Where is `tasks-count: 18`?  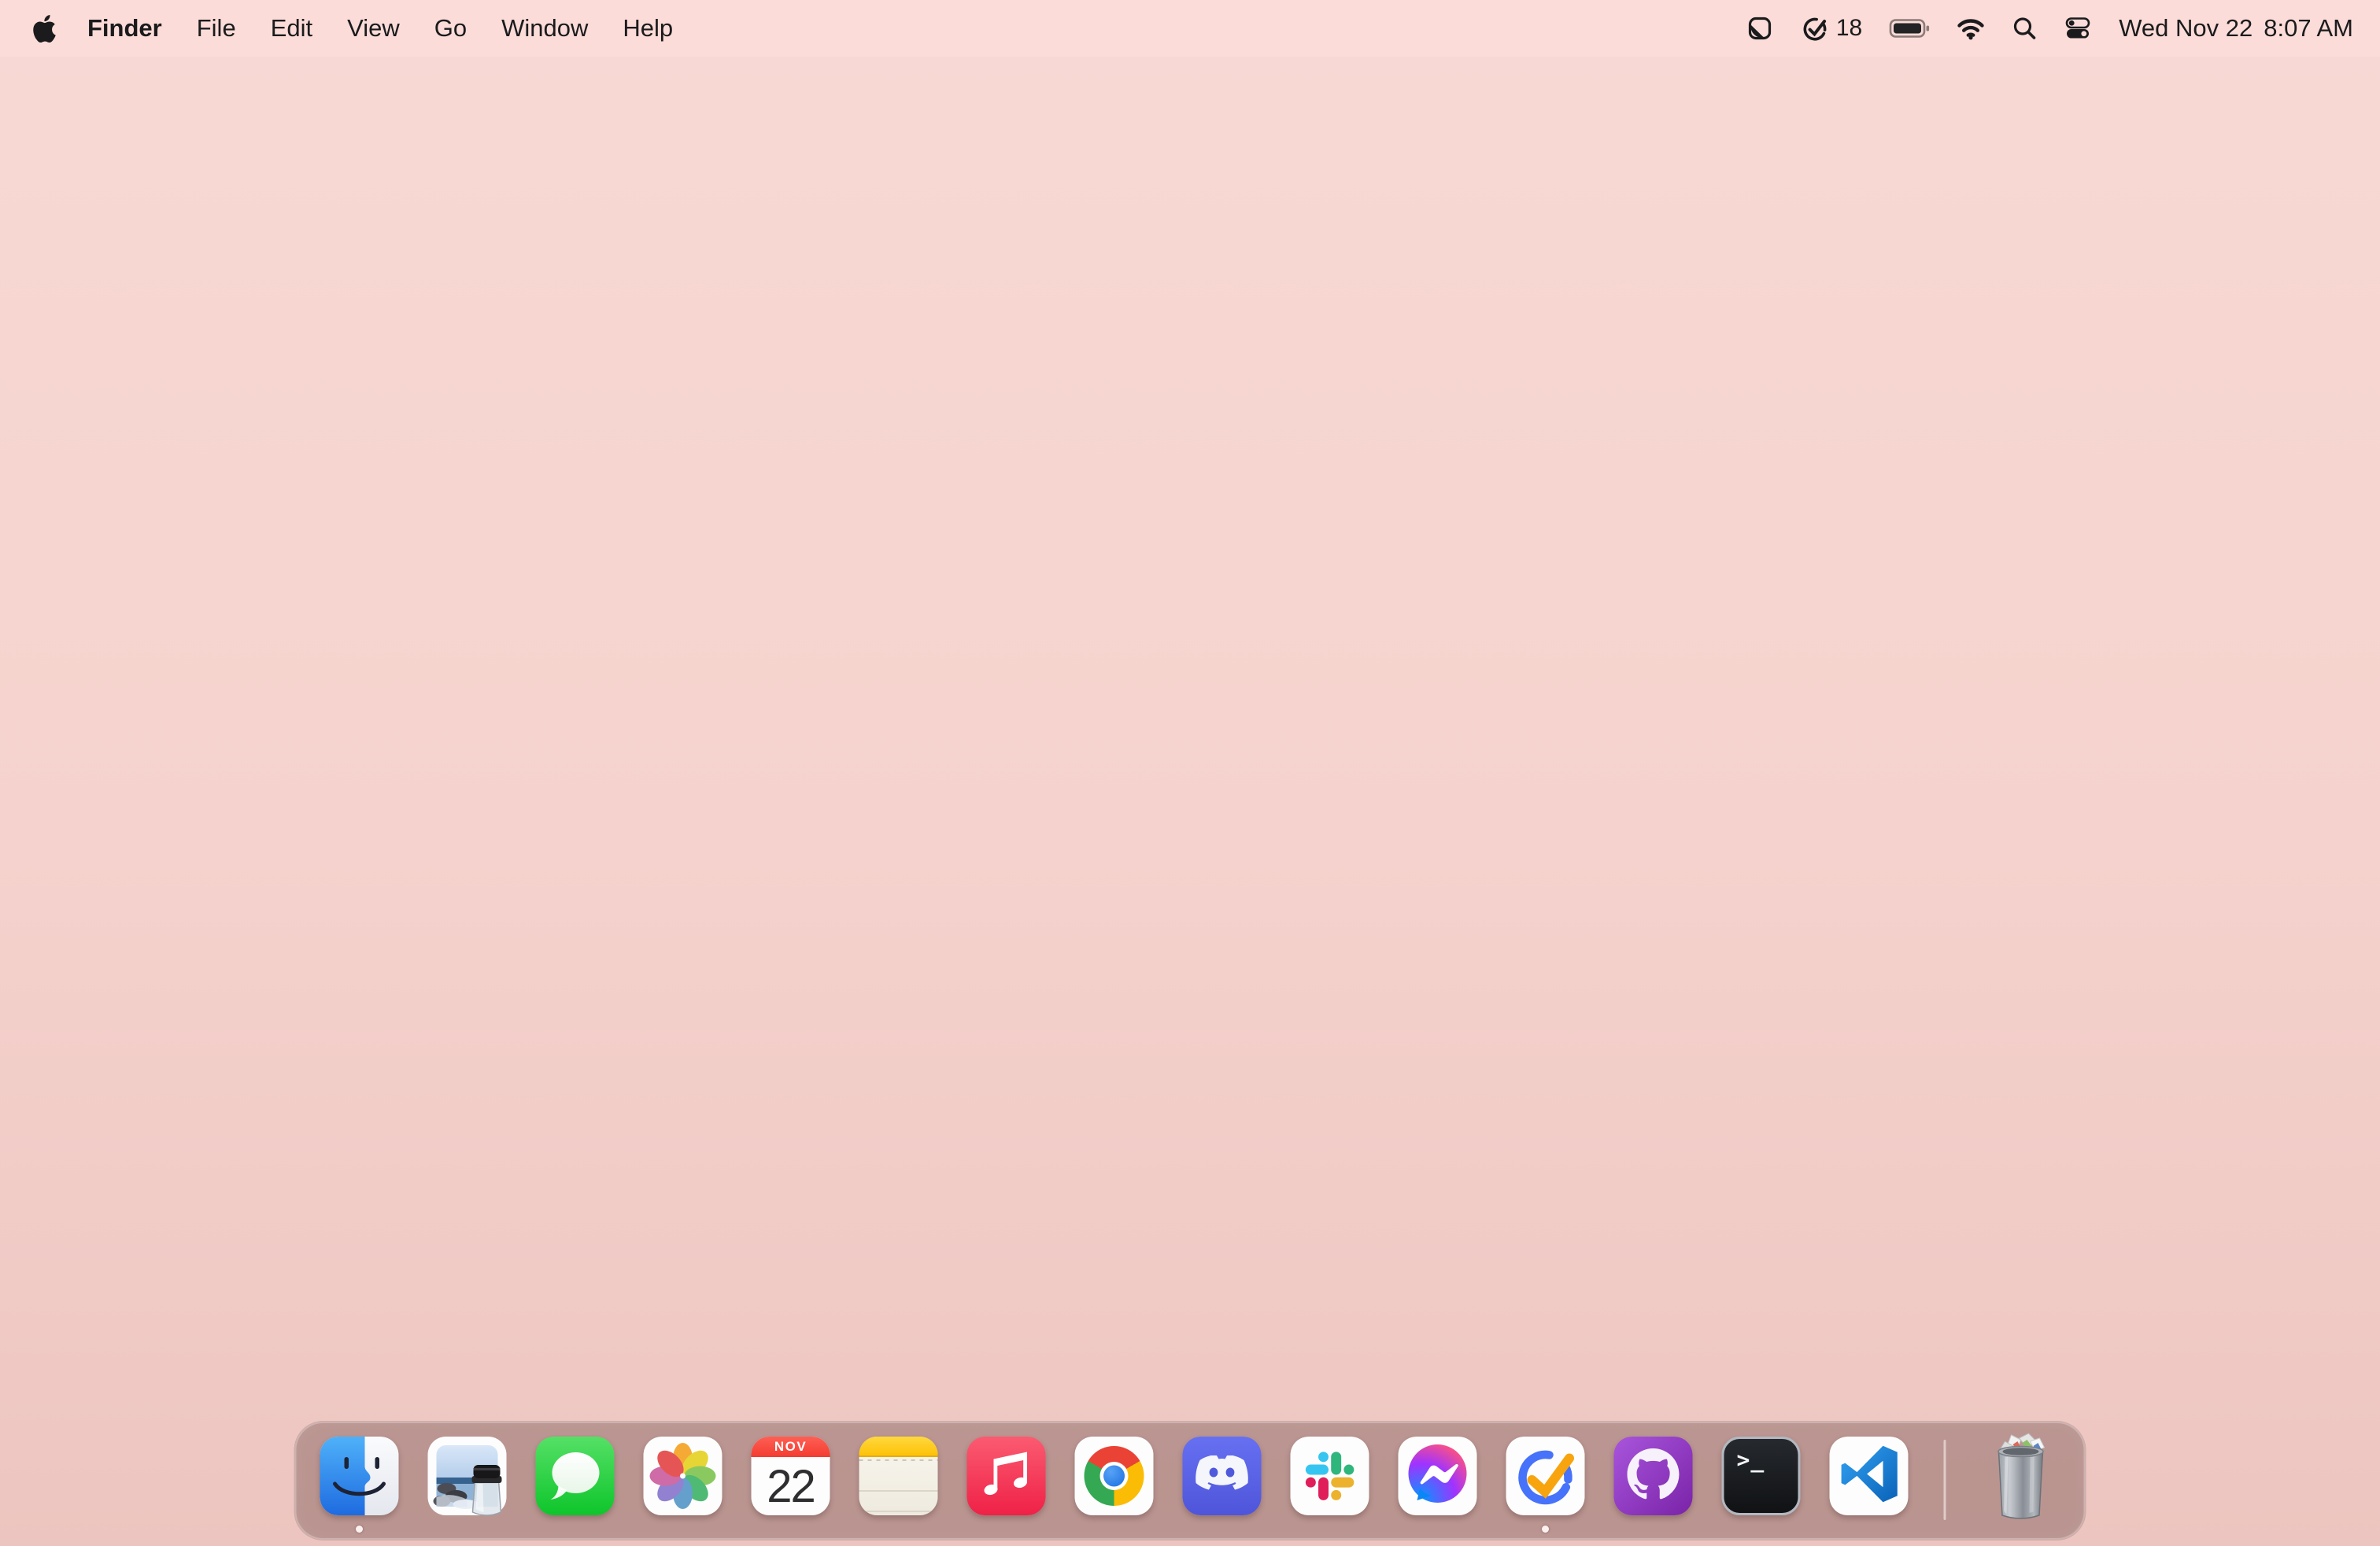
tasks-count: 18 is located at coordinates (1849, 28).